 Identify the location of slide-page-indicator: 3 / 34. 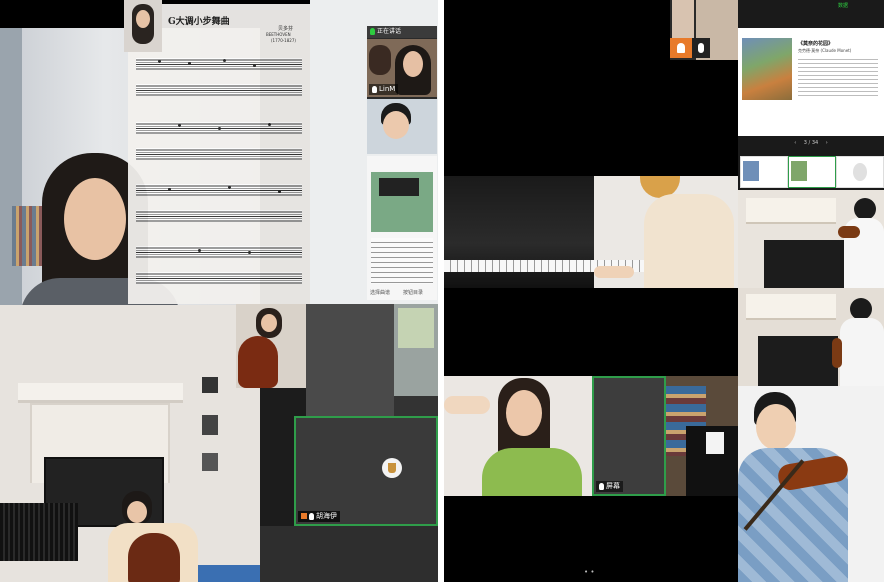
(811, 143).